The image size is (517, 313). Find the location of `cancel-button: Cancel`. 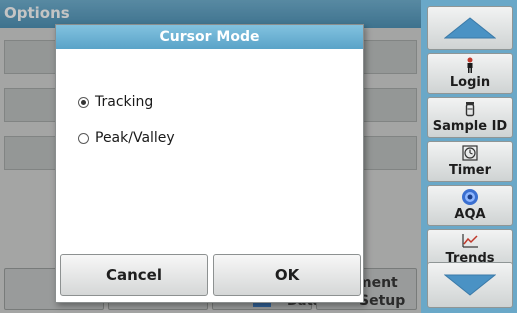

cancel-button: Cancel is located at coordinates (134, 275).